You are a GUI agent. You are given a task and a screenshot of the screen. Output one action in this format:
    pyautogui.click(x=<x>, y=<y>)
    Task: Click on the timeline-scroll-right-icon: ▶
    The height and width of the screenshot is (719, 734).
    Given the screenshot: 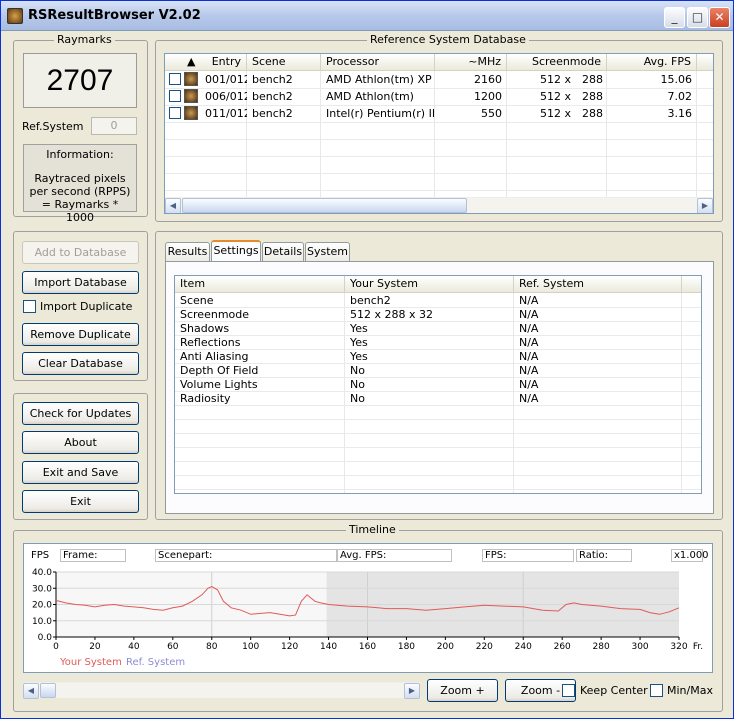 What is the action you would take?
    pyautogui.click(x=412, y=691)
    